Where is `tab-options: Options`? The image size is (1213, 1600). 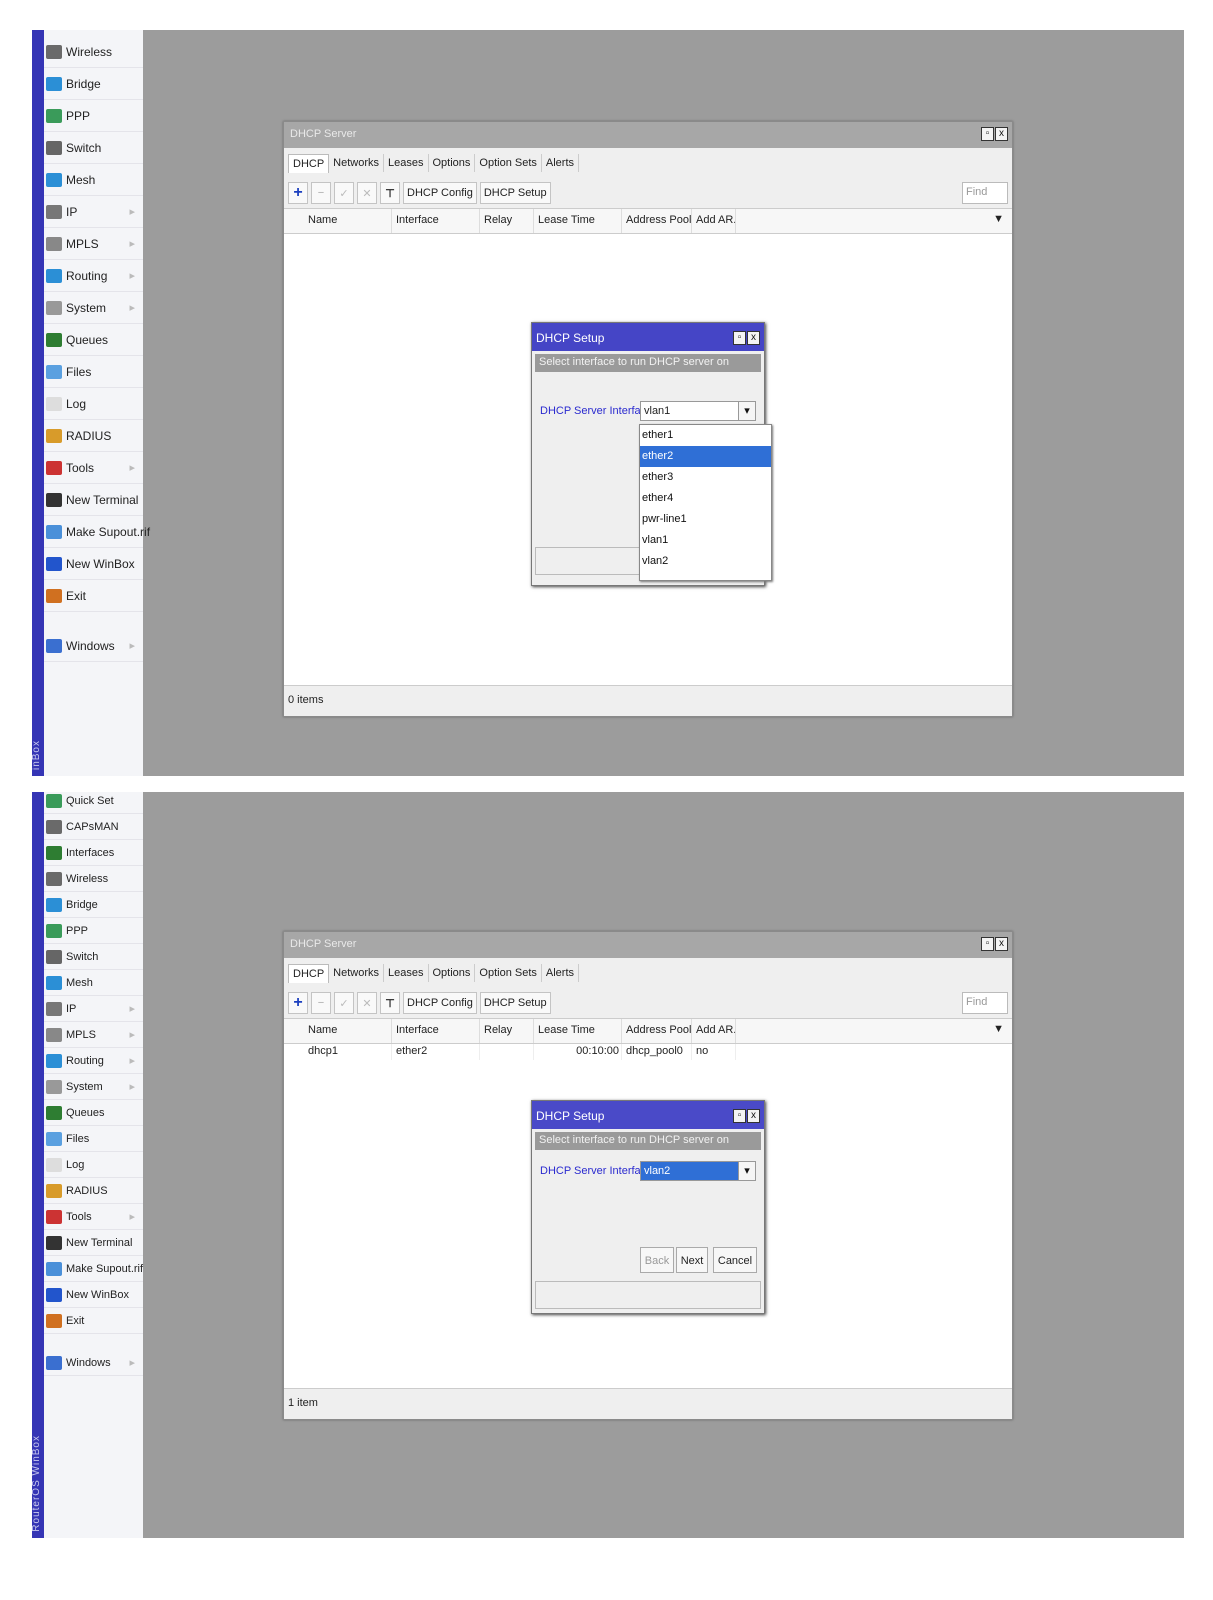 tab-options: Options is located at coordinates (452, 163).